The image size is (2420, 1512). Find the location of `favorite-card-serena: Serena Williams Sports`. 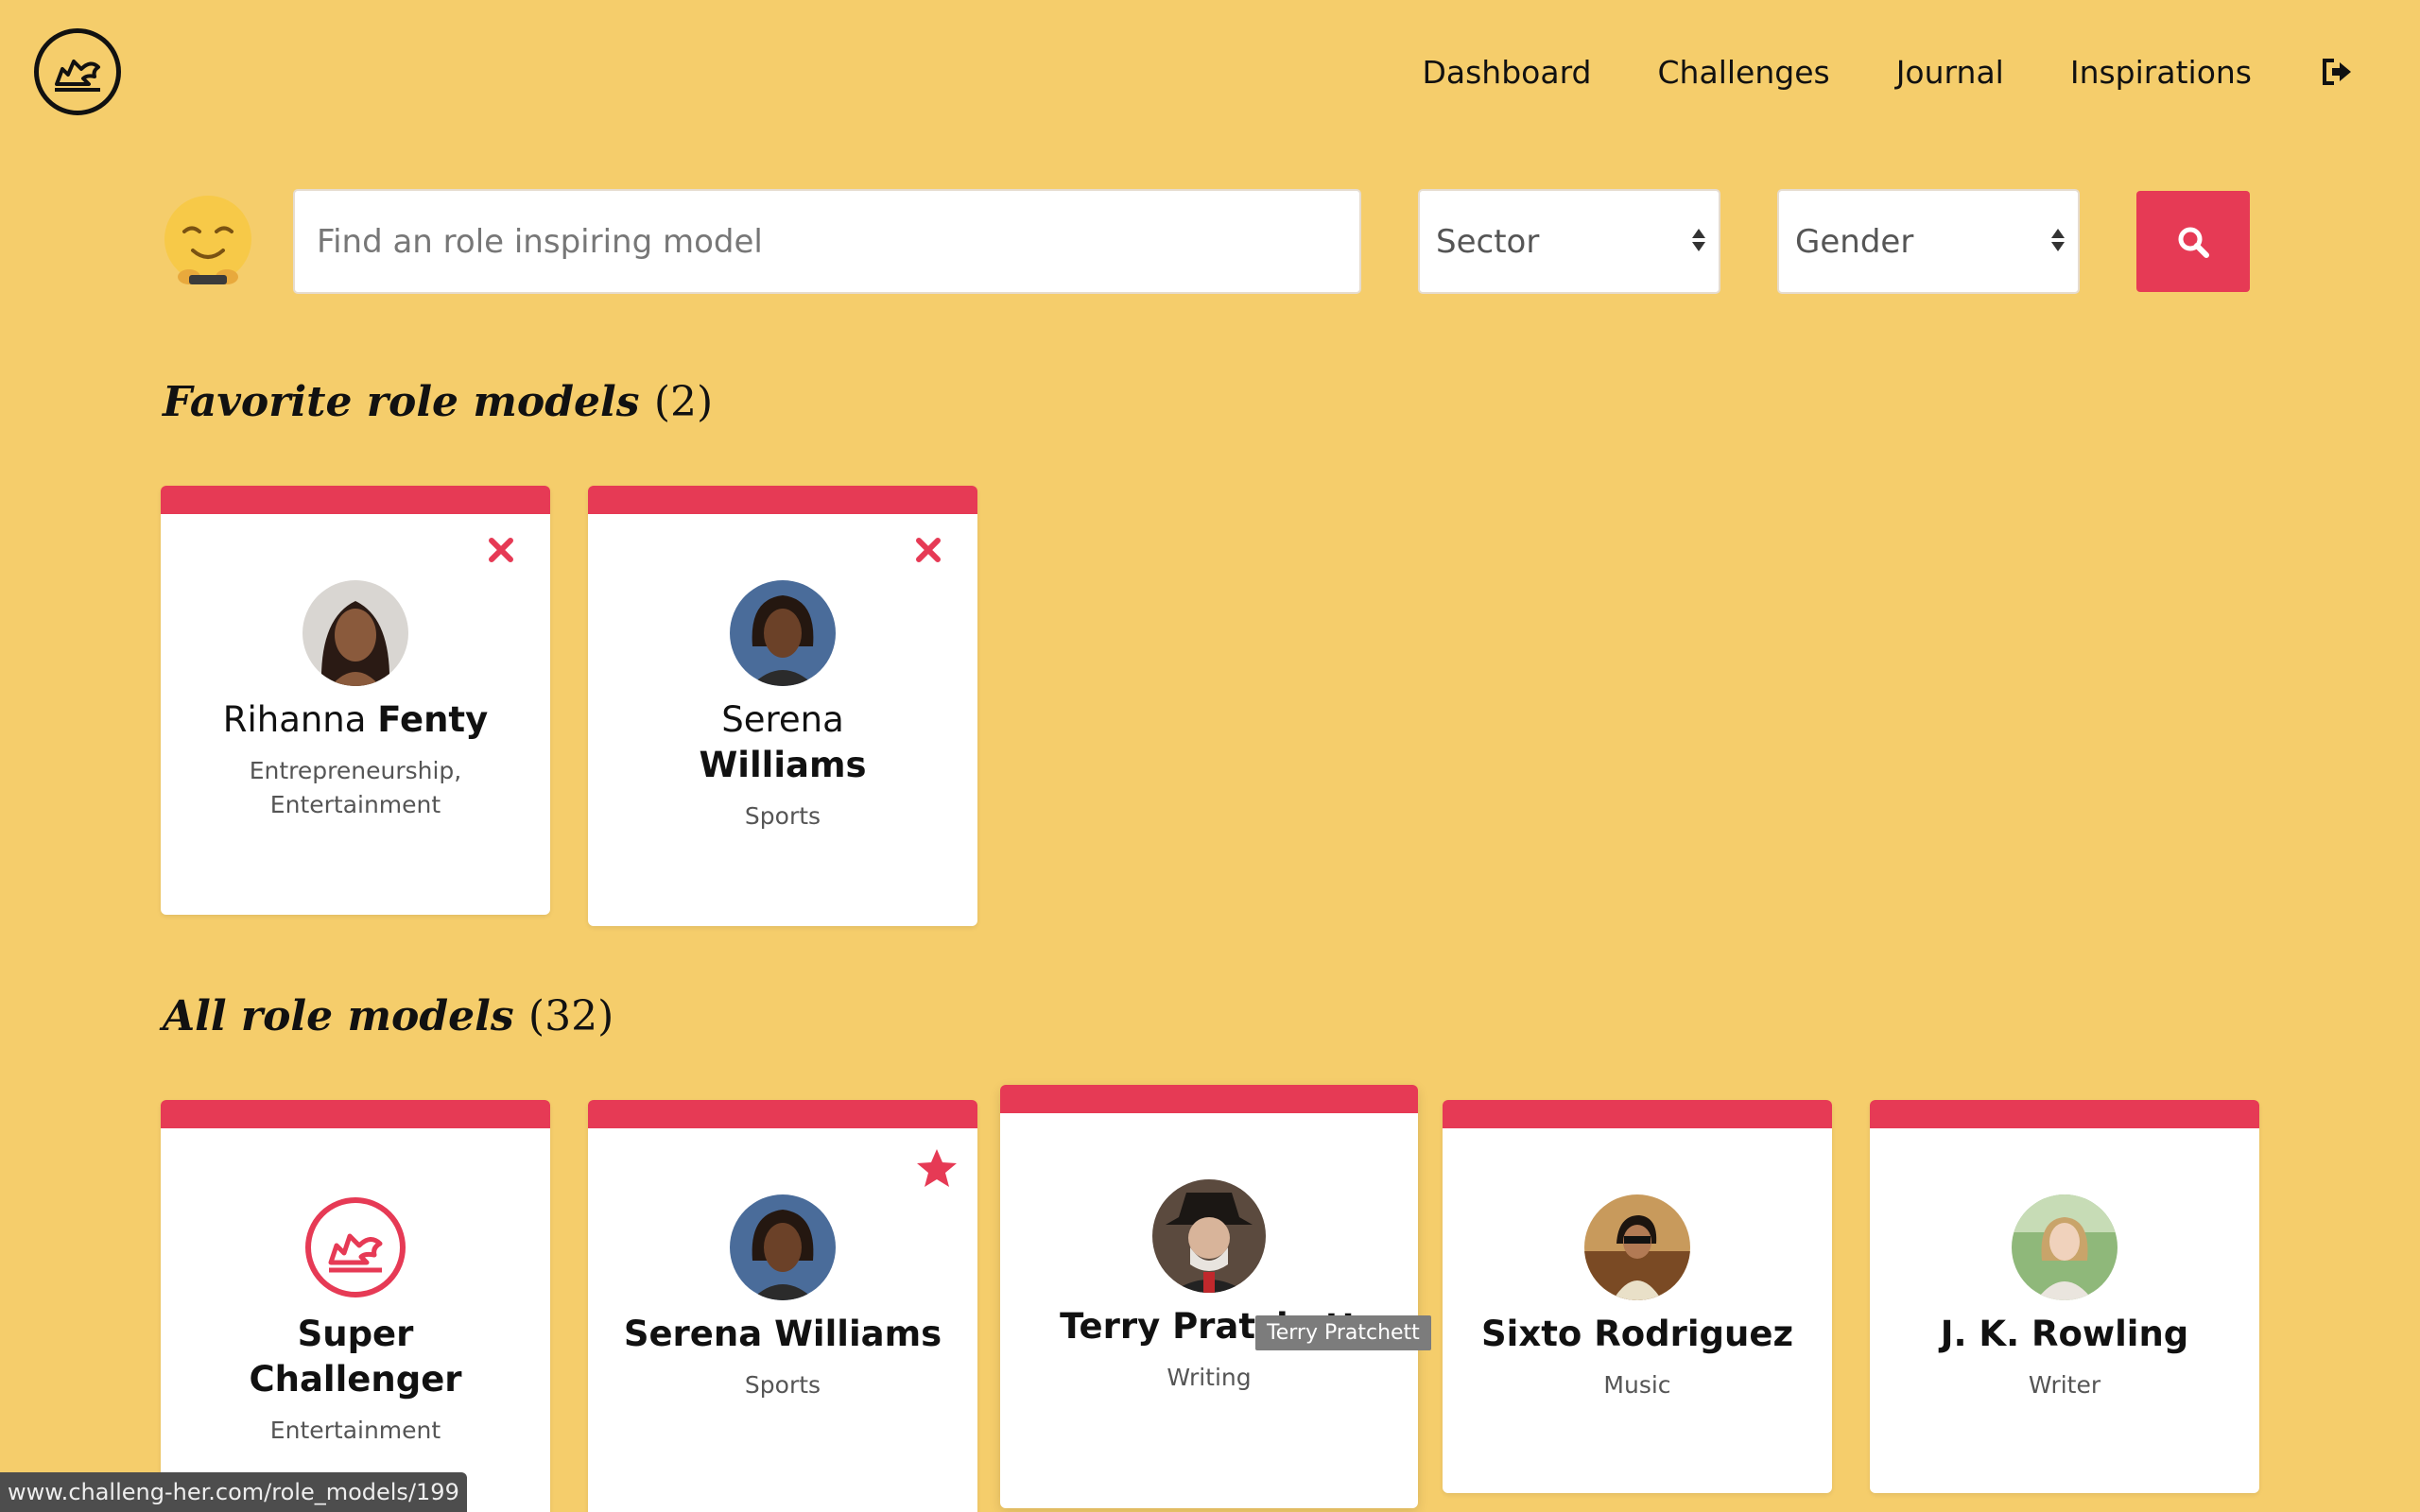

favorite-card-serena: Serena Williams Sports is located at coordinates (782, 706).